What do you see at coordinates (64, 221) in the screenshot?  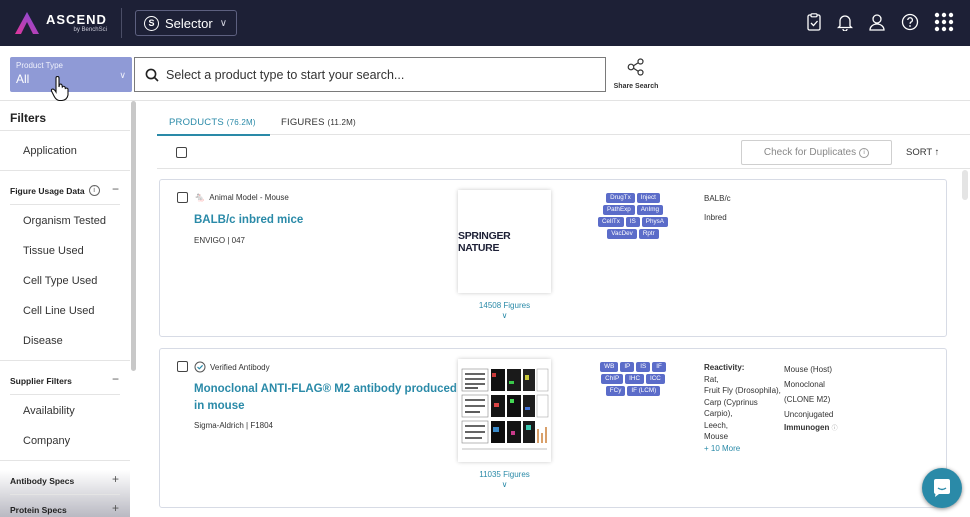 I see `filter-organism-tested: Organism Tested` at bounding box center [64, 221].